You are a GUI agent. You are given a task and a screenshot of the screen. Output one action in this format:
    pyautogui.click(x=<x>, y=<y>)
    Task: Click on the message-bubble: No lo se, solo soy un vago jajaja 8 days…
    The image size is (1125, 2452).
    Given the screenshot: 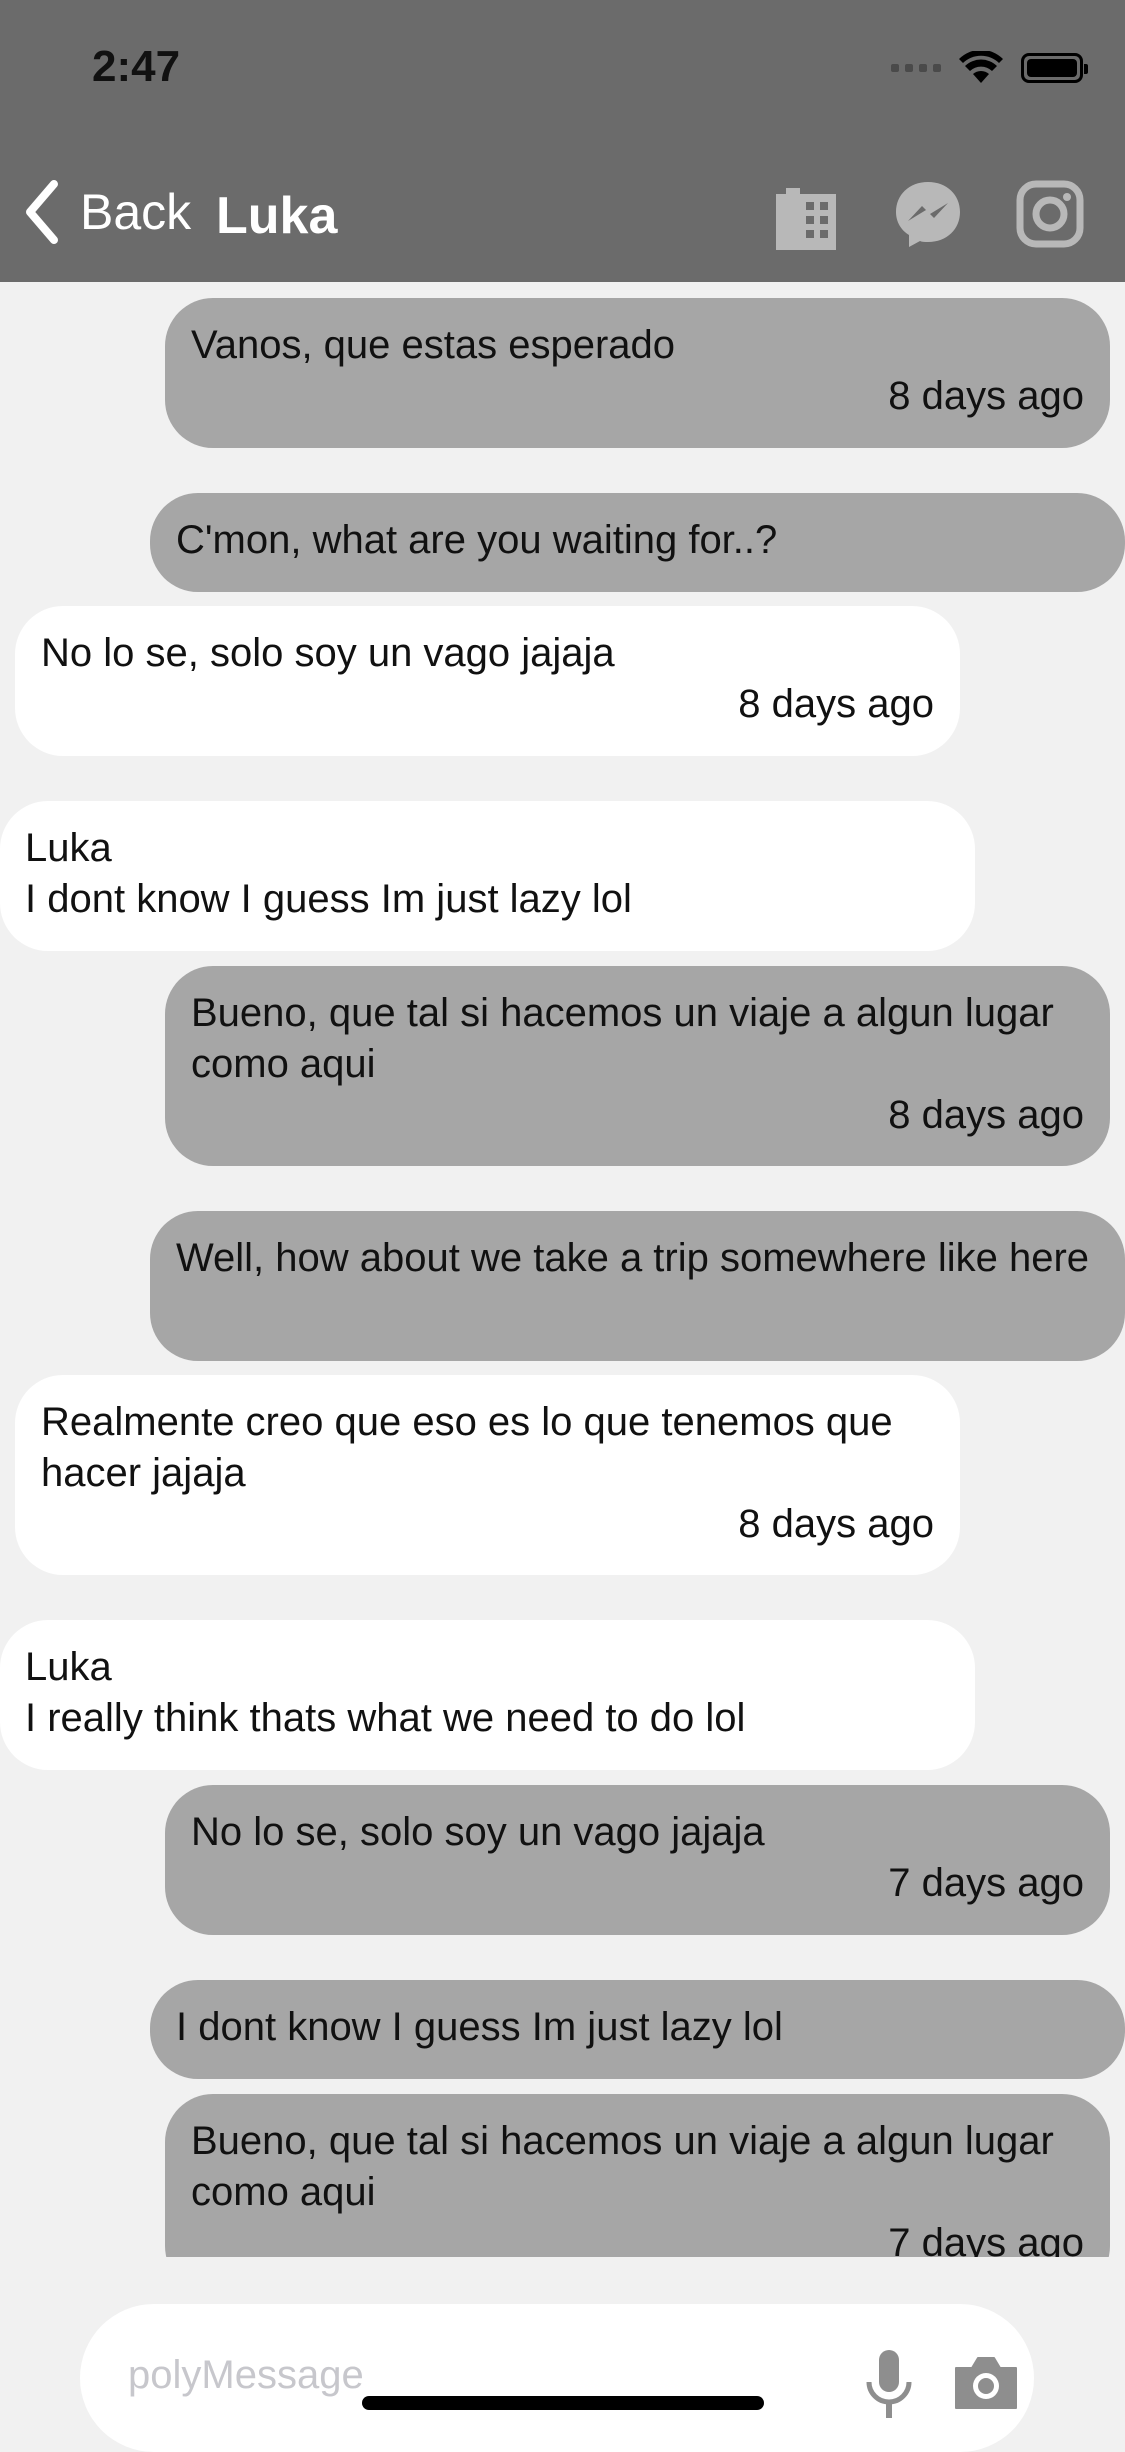 What is the action you would take?
    pyautogui.click(x=487, y=681)
    